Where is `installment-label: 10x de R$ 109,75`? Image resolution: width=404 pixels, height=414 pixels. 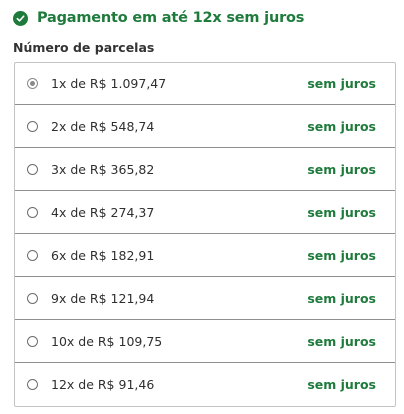 installment-label: 10x de R$ 109,75 is located at coordinates (107, 341).